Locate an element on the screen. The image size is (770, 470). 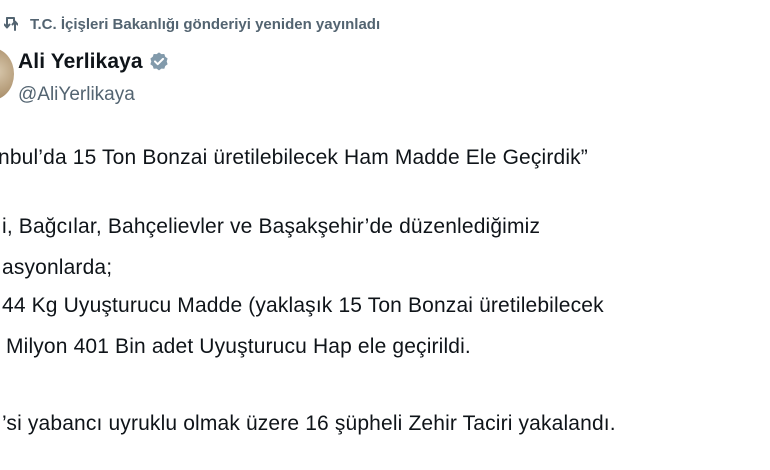
tweet-line: asyonlarda; is located at coordinates (57, 267).